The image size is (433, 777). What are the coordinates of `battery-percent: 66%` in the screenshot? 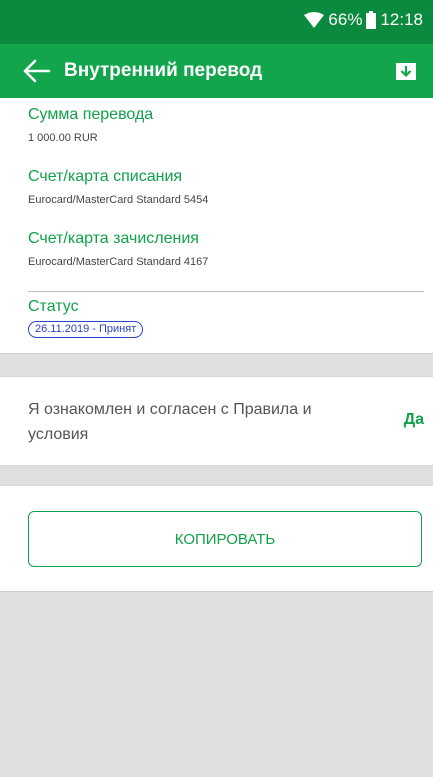 It's located at (345, 19).